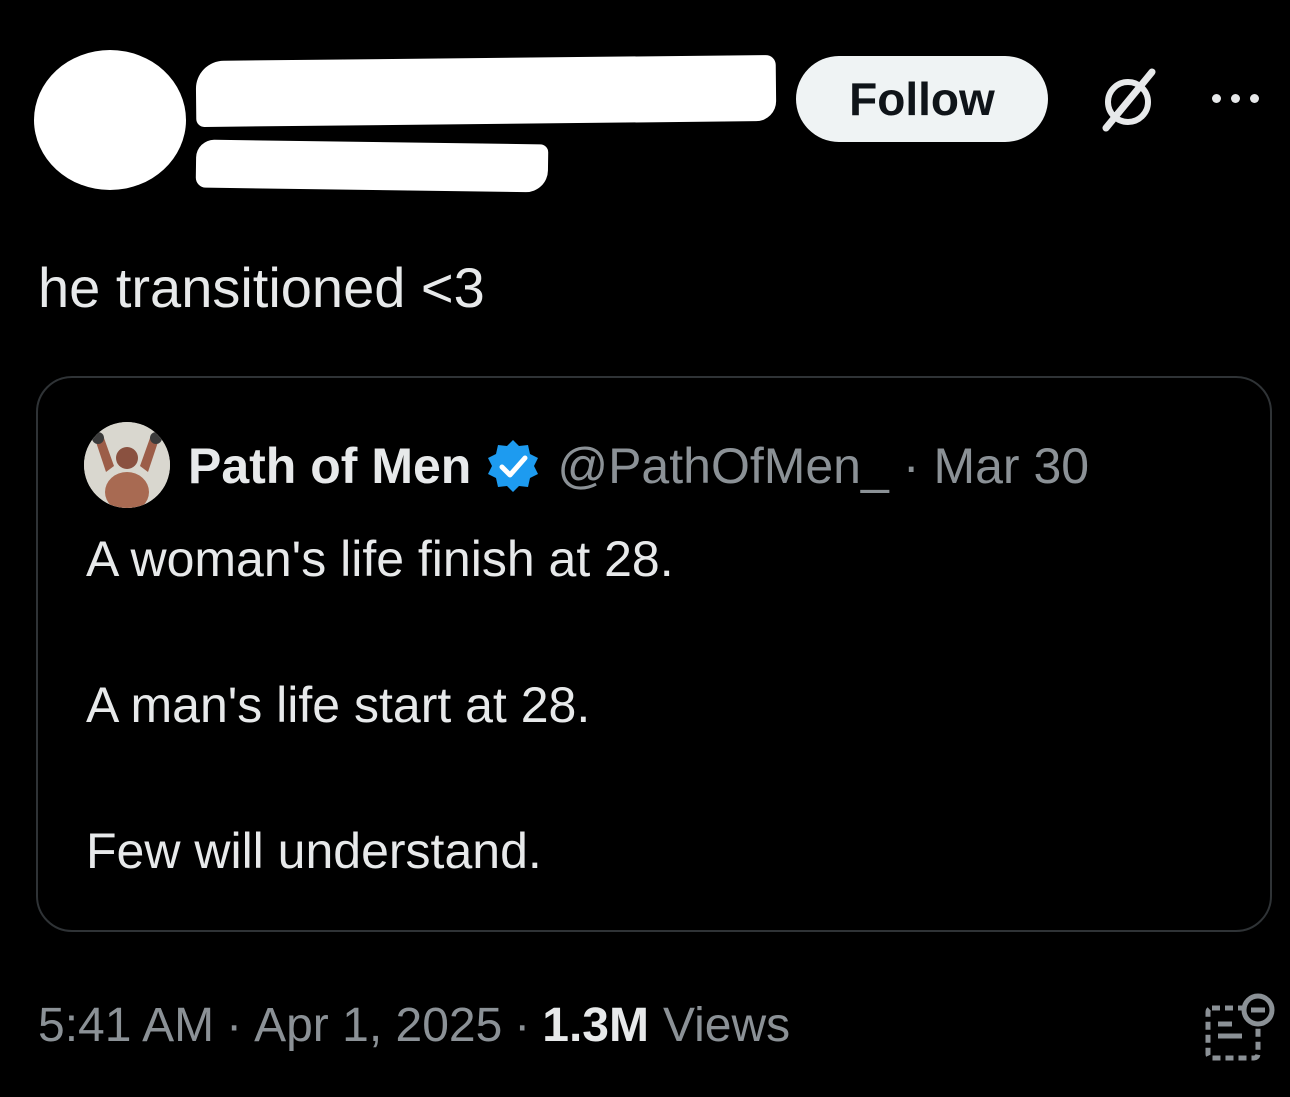 The height and width of the screenshot is (1097, 1290). I want to click on post-date: Apr 1, 2025, so click(378, 1025).